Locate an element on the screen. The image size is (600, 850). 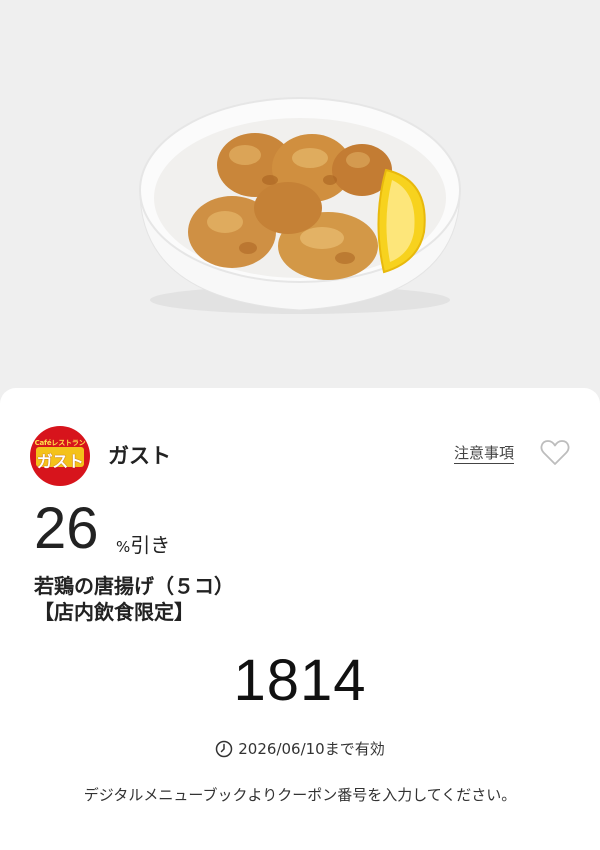
validity-text: 2026/06/10まで有効 is located at coordinates (311, 749).